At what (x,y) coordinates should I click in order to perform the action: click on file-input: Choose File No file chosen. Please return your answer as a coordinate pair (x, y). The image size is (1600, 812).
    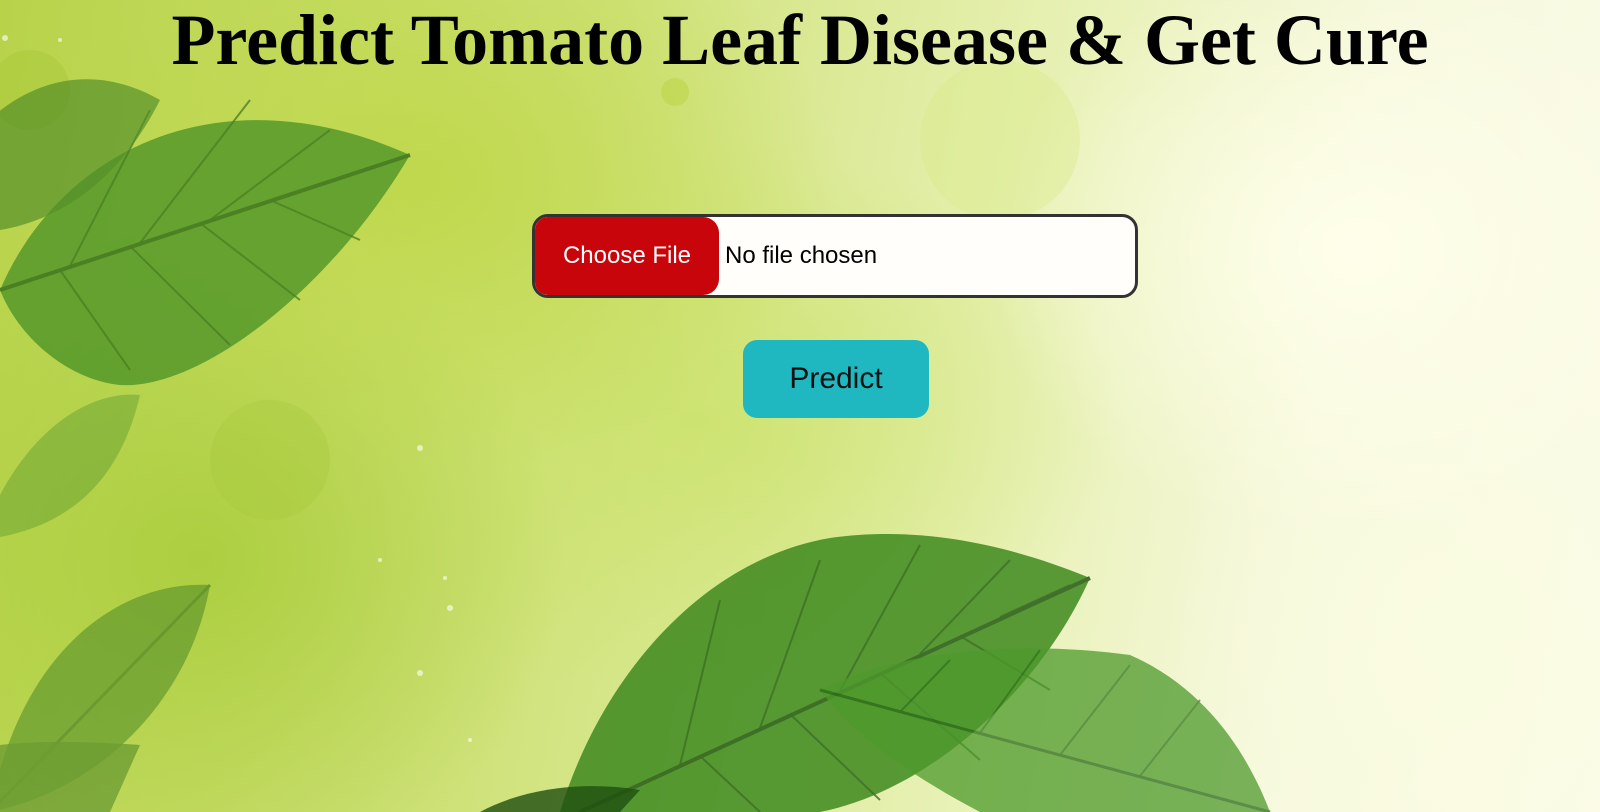
    Looking at the image, I should click on (835, 256).